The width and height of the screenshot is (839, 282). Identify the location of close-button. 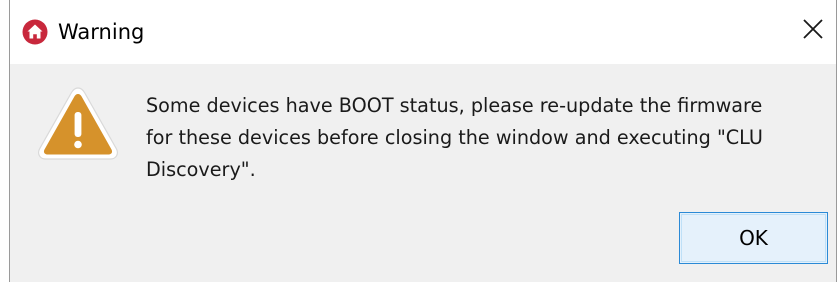
(813, 31).